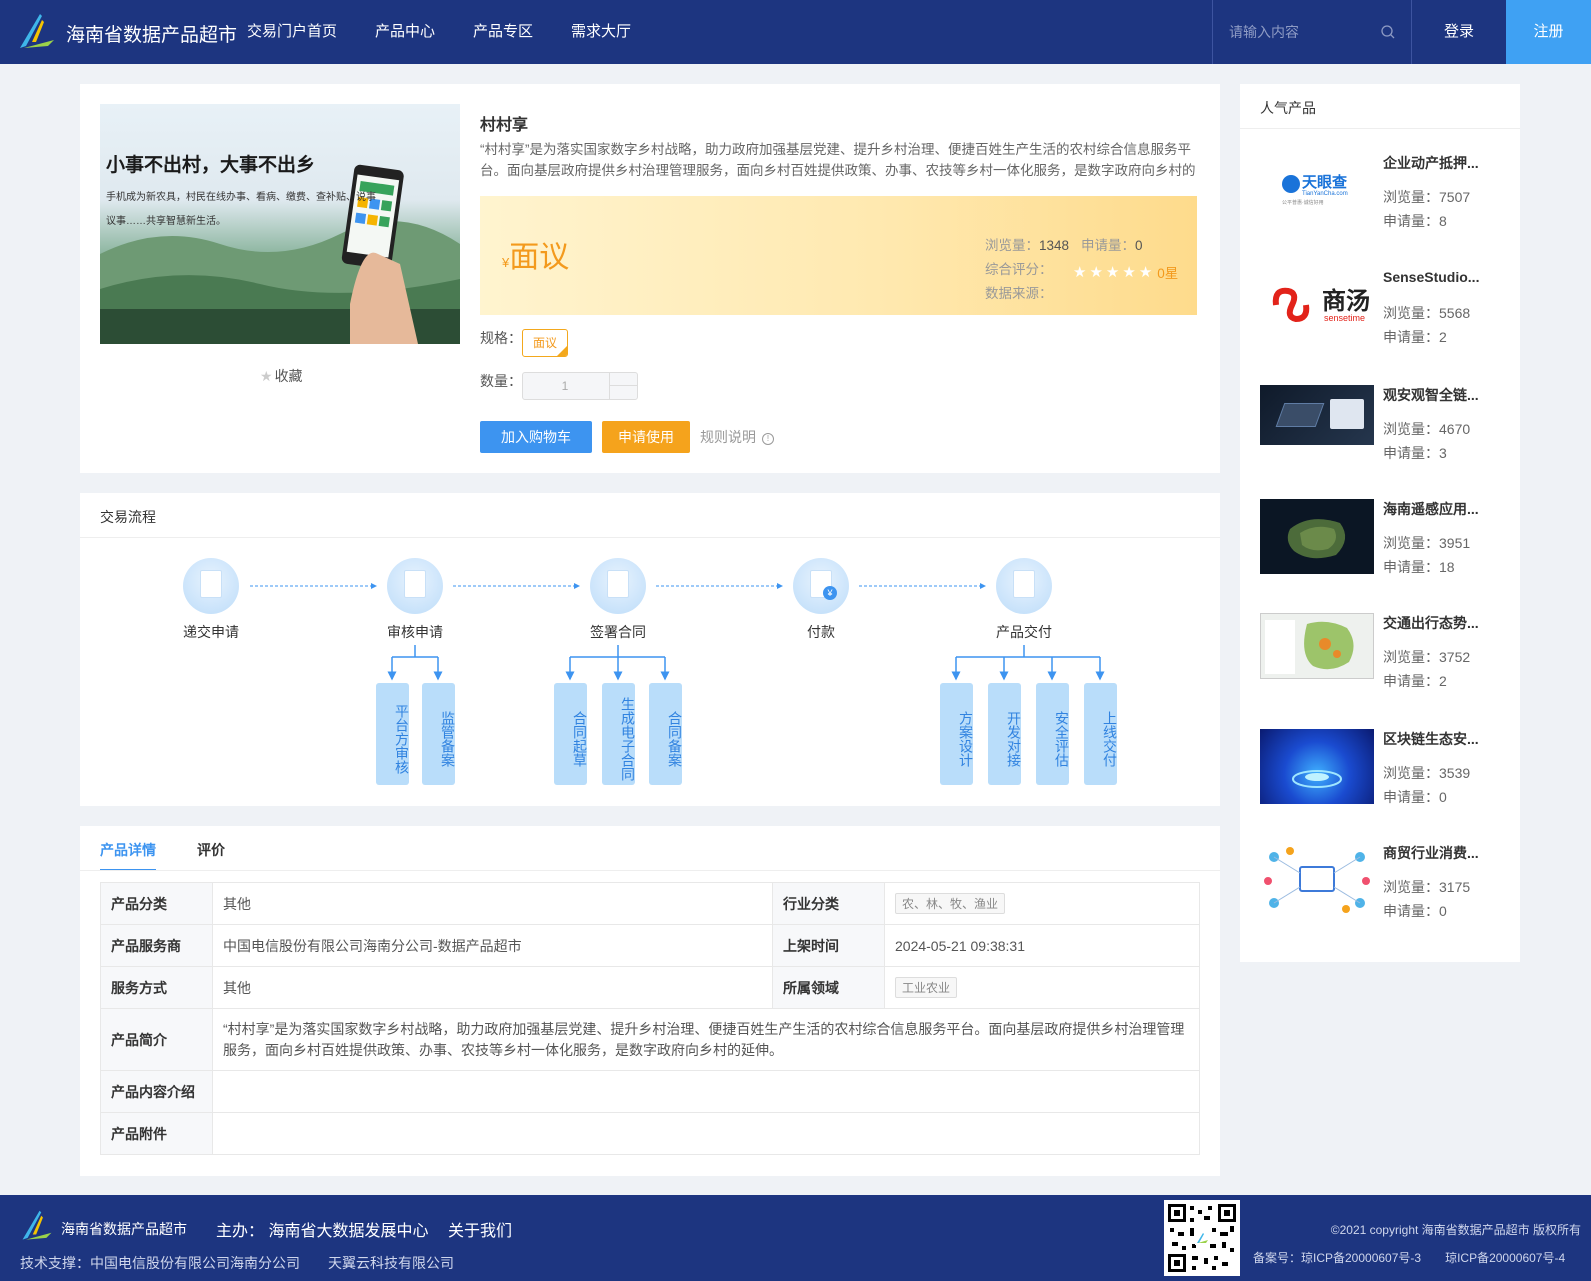 This screenshot has width=1591, height=1281. I want to click on industry-tag: 农、林、牧、渔业, so click(950, 903).